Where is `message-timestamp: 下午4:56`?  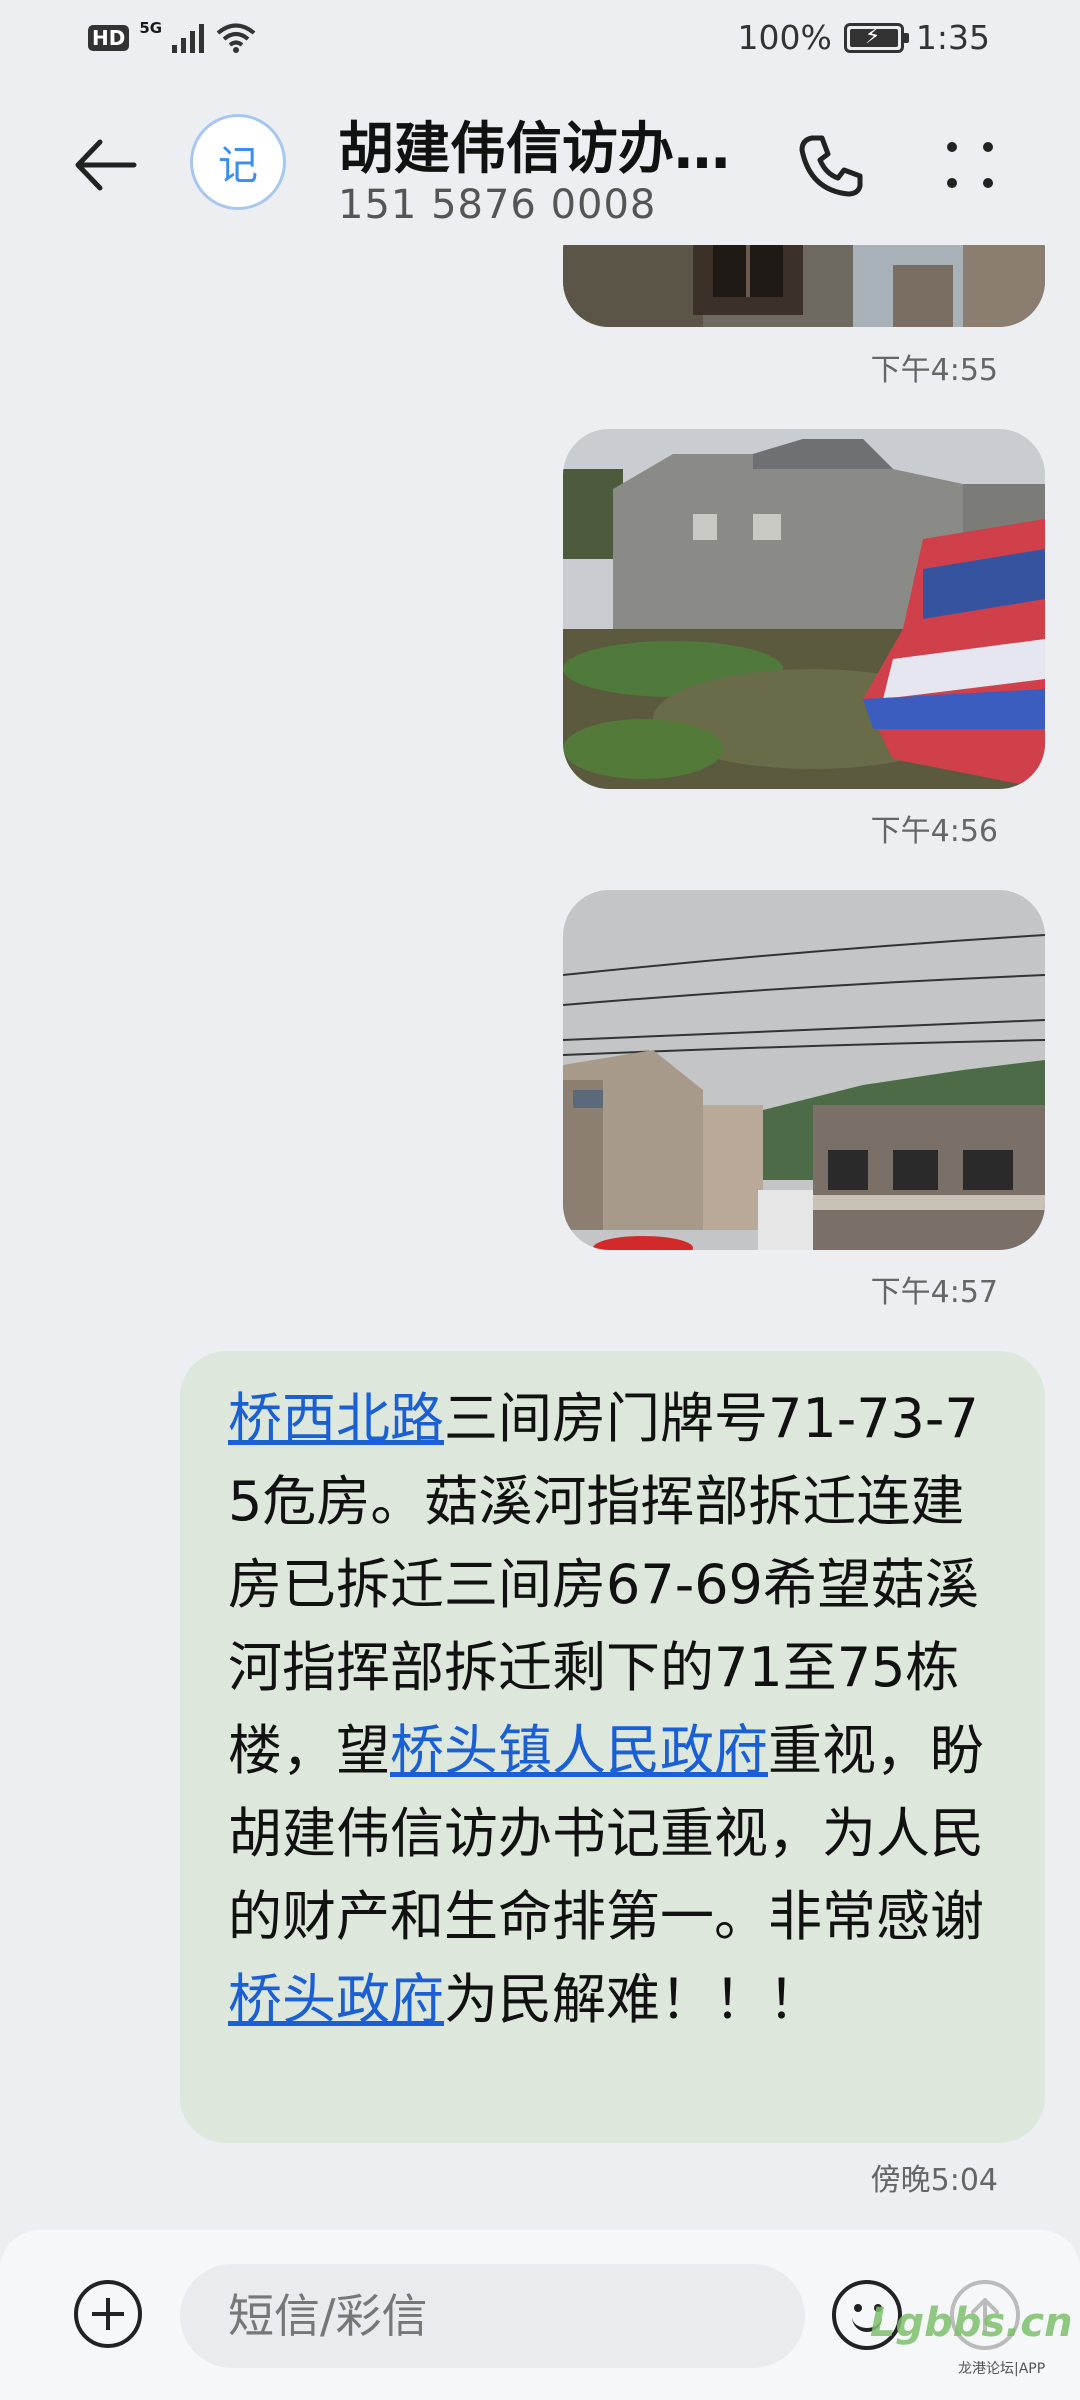
message-timestamp: 下午4:56 is located at coordinates (934, 831).